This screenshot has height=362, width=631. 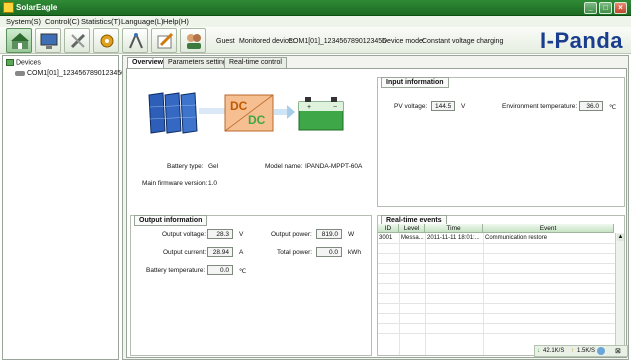 I want to click on pencil-icon, so click(x=165, y=40).